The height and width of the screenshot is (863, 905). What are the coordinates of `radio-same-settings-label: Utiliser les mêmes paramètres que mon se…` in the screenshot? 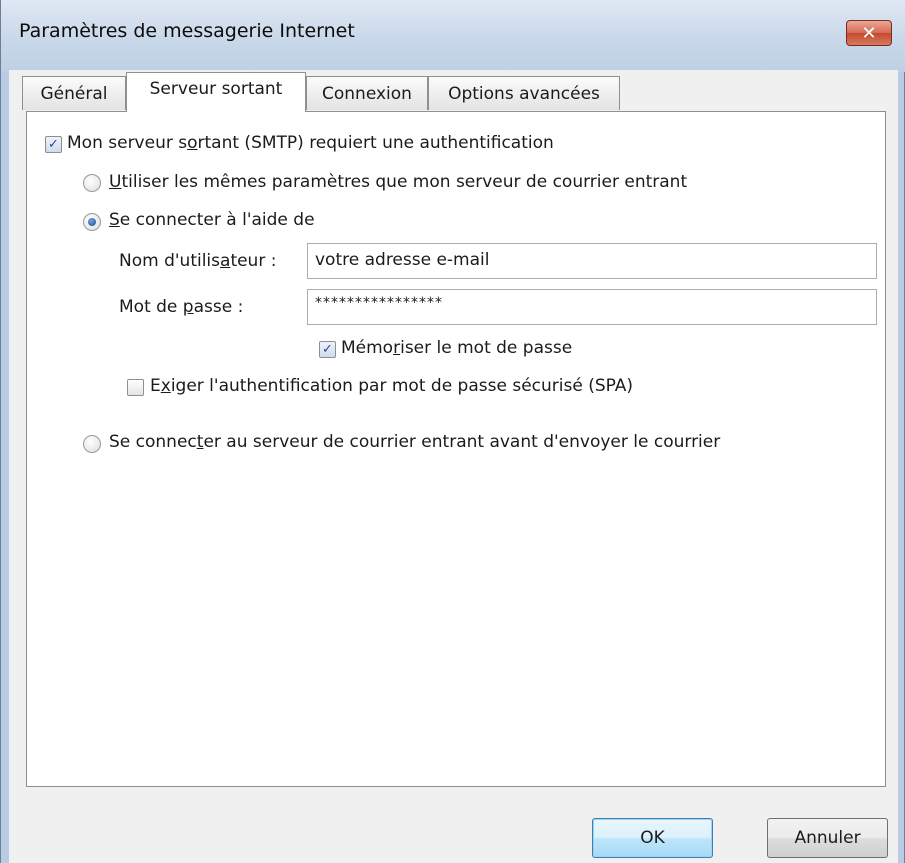 It's located at (398, 182).